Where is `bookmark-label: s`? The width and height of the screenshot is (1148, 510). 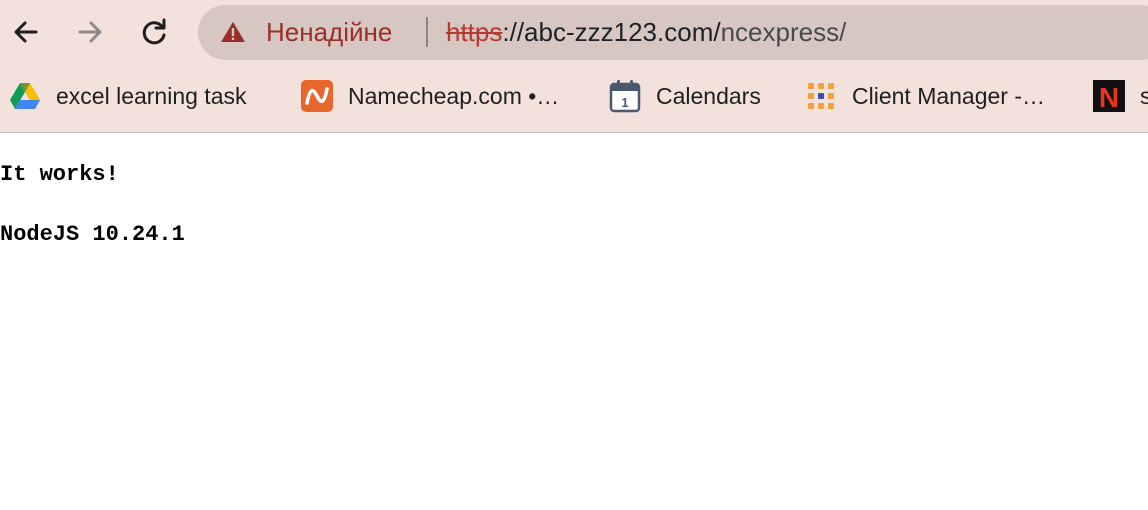 bookmark-label: s is located at coordinates (1144, 96).